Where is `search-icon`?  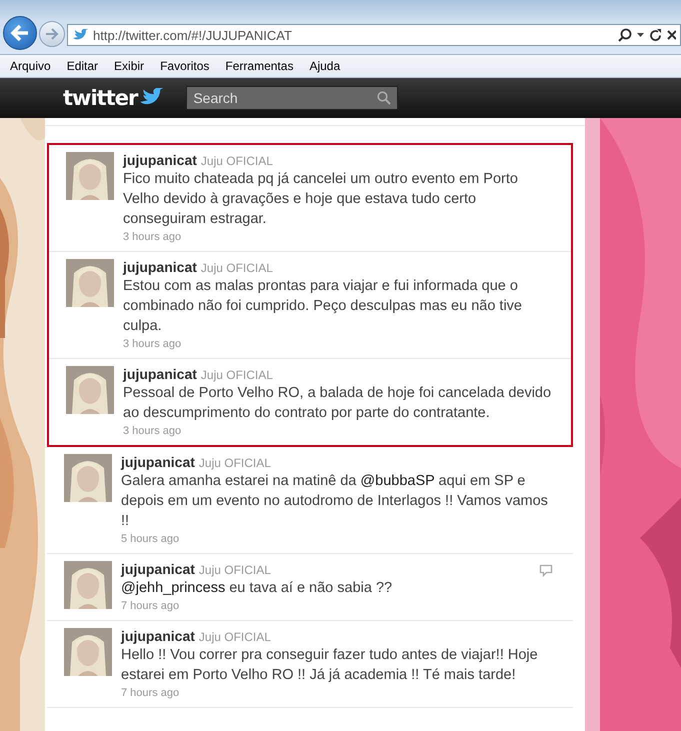 search-icon is located at coordinates (625, 35).